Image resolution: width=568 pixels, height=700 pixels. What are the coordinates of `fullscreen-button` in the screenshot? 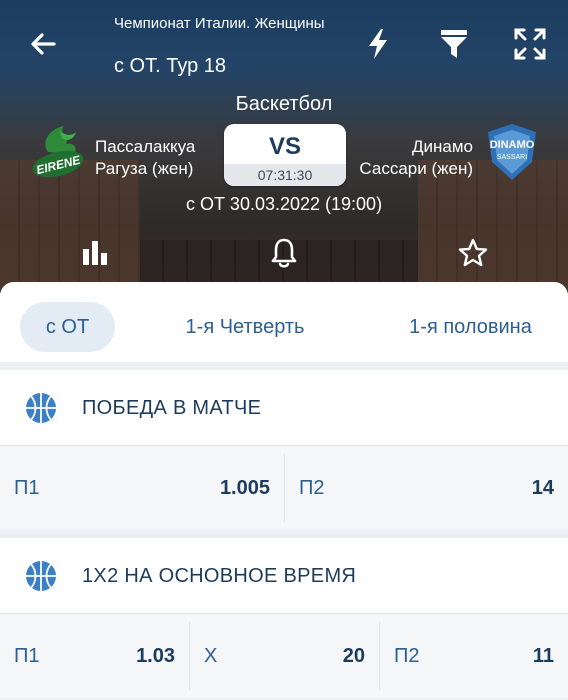 It's located at (530, 44).